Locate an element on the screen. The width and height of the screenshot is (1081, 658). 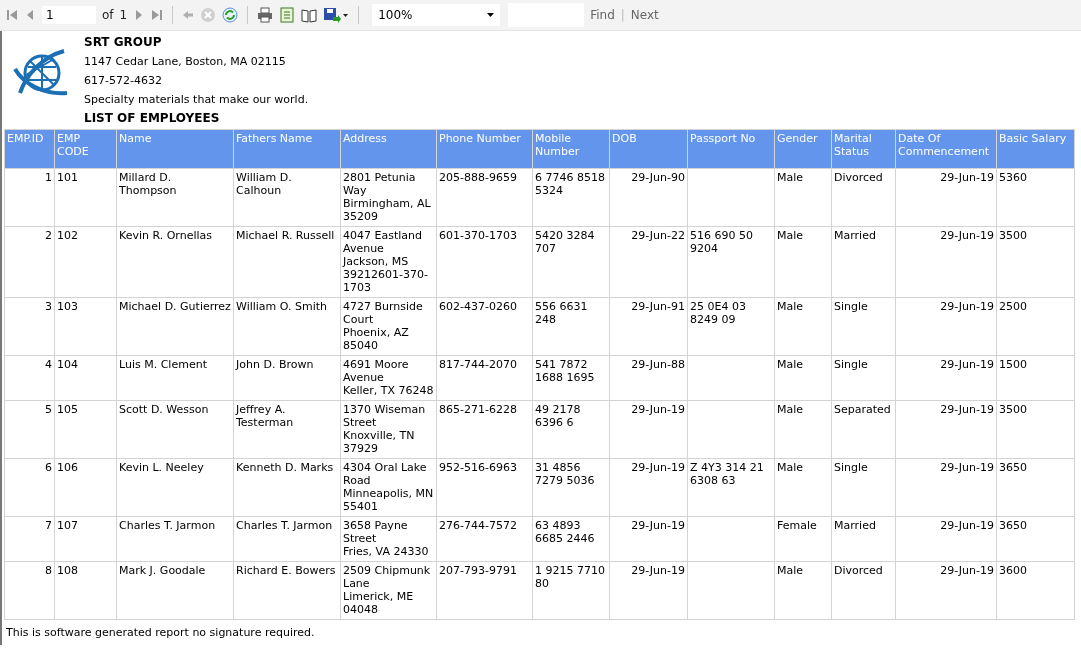
page-layout-icon is located at coordinates (287, 15).